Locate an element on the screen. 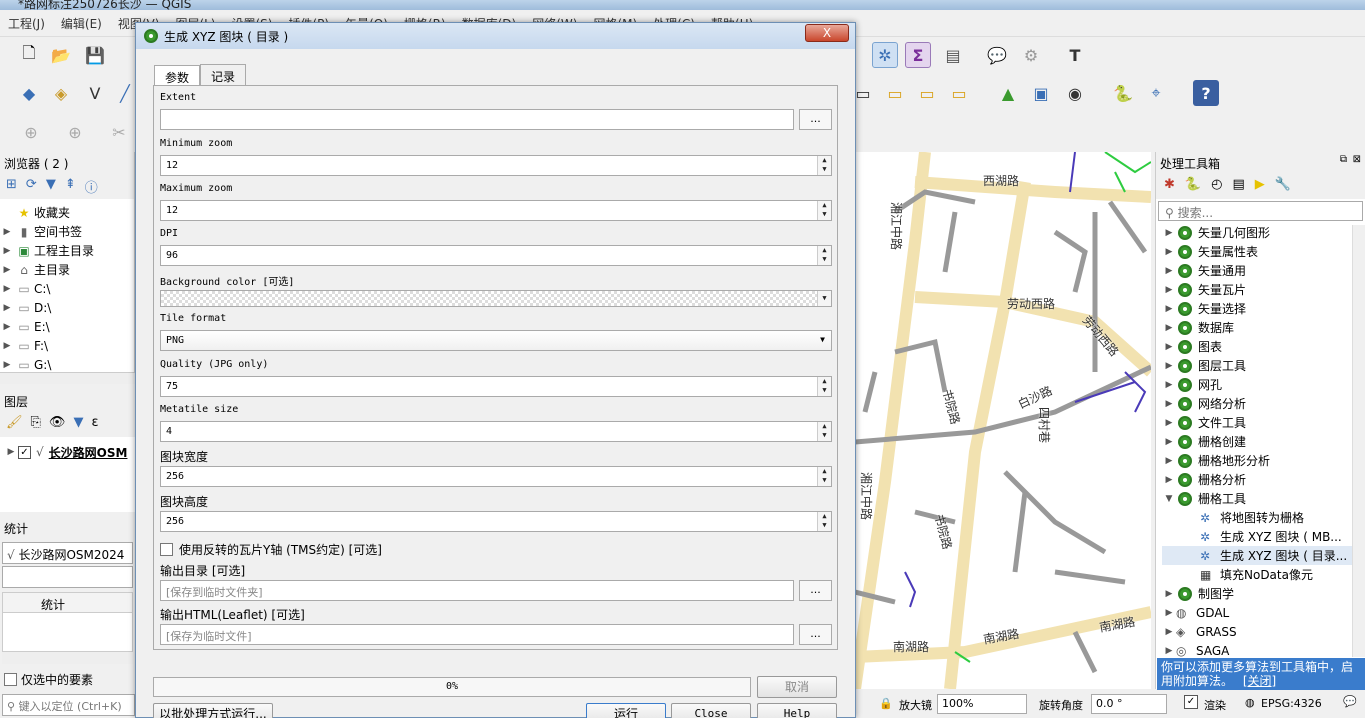 This screenshot has width=1365, height=718. target-icon: ⌖ is located at coordinates (1156, 93).